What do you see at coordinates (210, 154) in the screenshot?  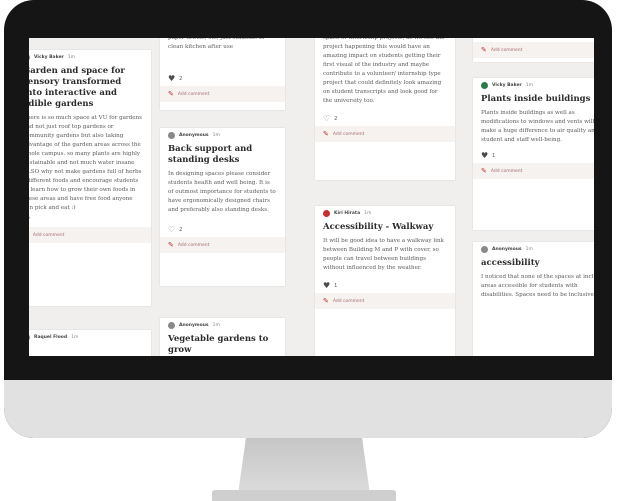 I see `card-title: Back support and standing desks` at bounding box center [210, 154].